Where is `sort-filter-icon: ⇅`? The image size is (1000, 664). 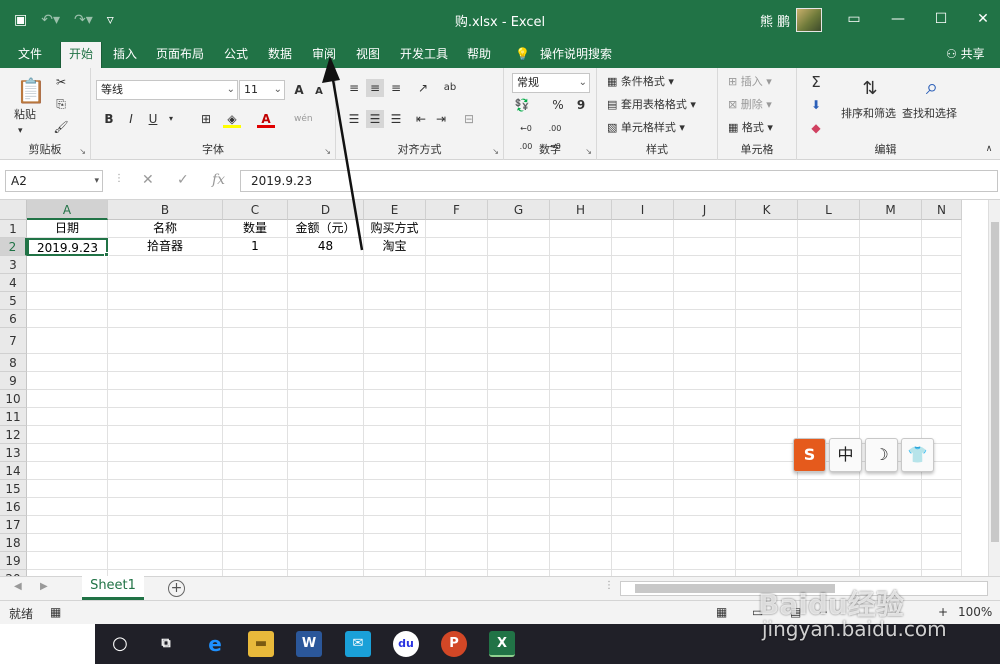 sort-filter-icon: ⇅ is located at coordinates (870, 89).